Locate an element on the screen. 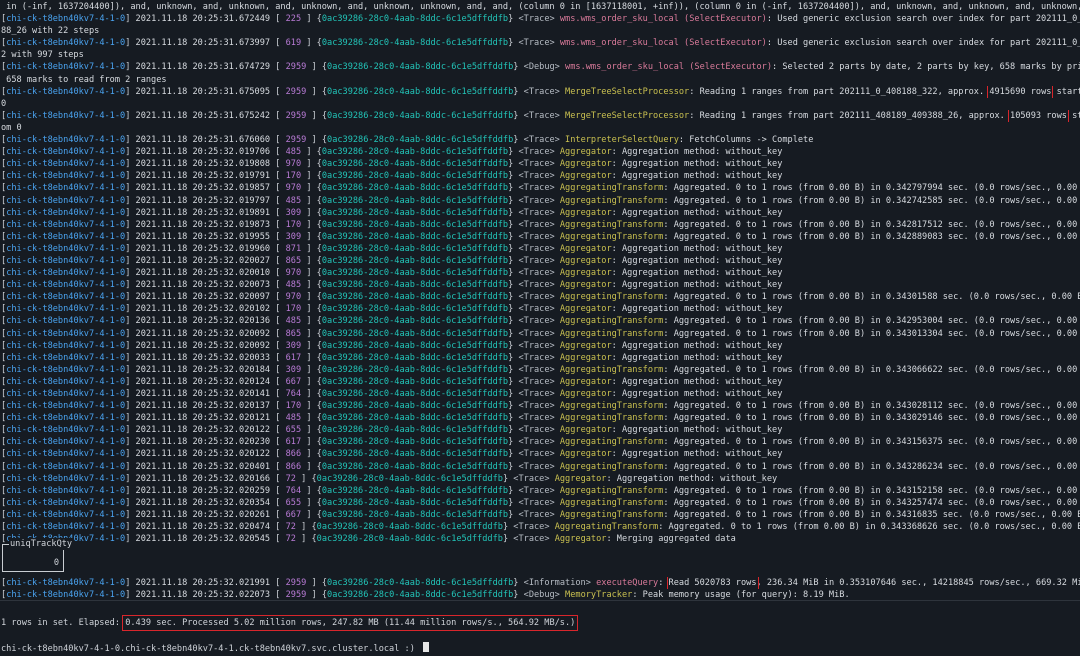 Image resolution: width=1080 pixels, height=656 pixels. log-timestamp: 2021.11.18 20:25:32.021991 is located at coordinates (203, 583).